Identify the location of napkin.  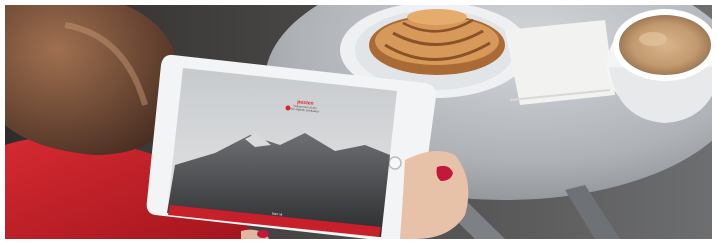
(560, 62).